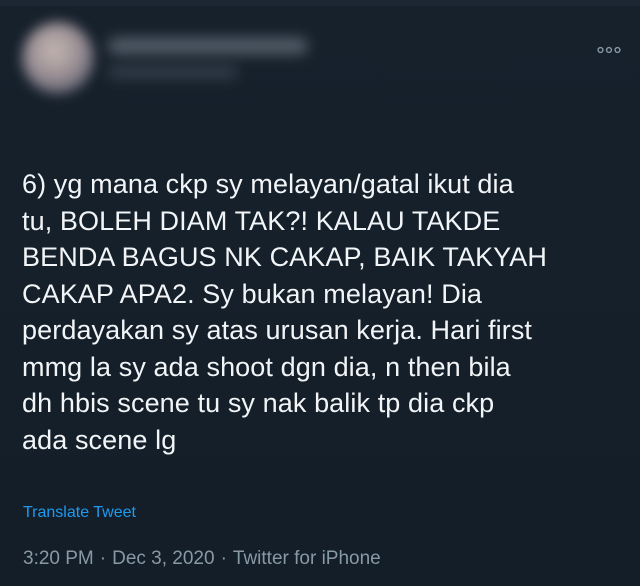  What do you see at coordinates (252, 293) in the screenshot?
I see `tweet-text-line: CAKAP APA2. Sy bukan melayan! Dia` at bounding box center [252, 293].